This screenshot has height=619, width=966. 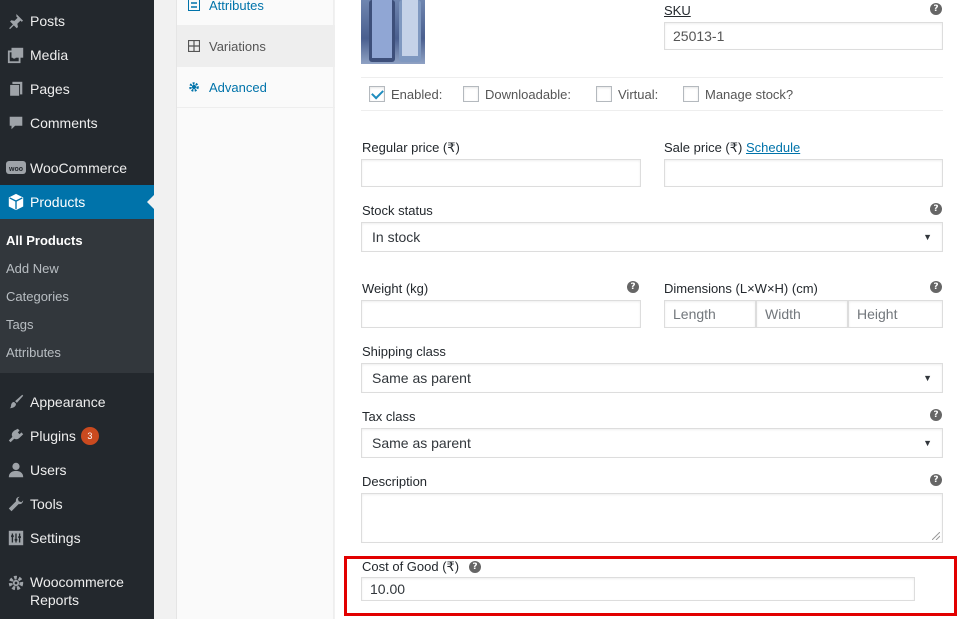 I want to click on regular-price-input, so click(x=501, y=173).